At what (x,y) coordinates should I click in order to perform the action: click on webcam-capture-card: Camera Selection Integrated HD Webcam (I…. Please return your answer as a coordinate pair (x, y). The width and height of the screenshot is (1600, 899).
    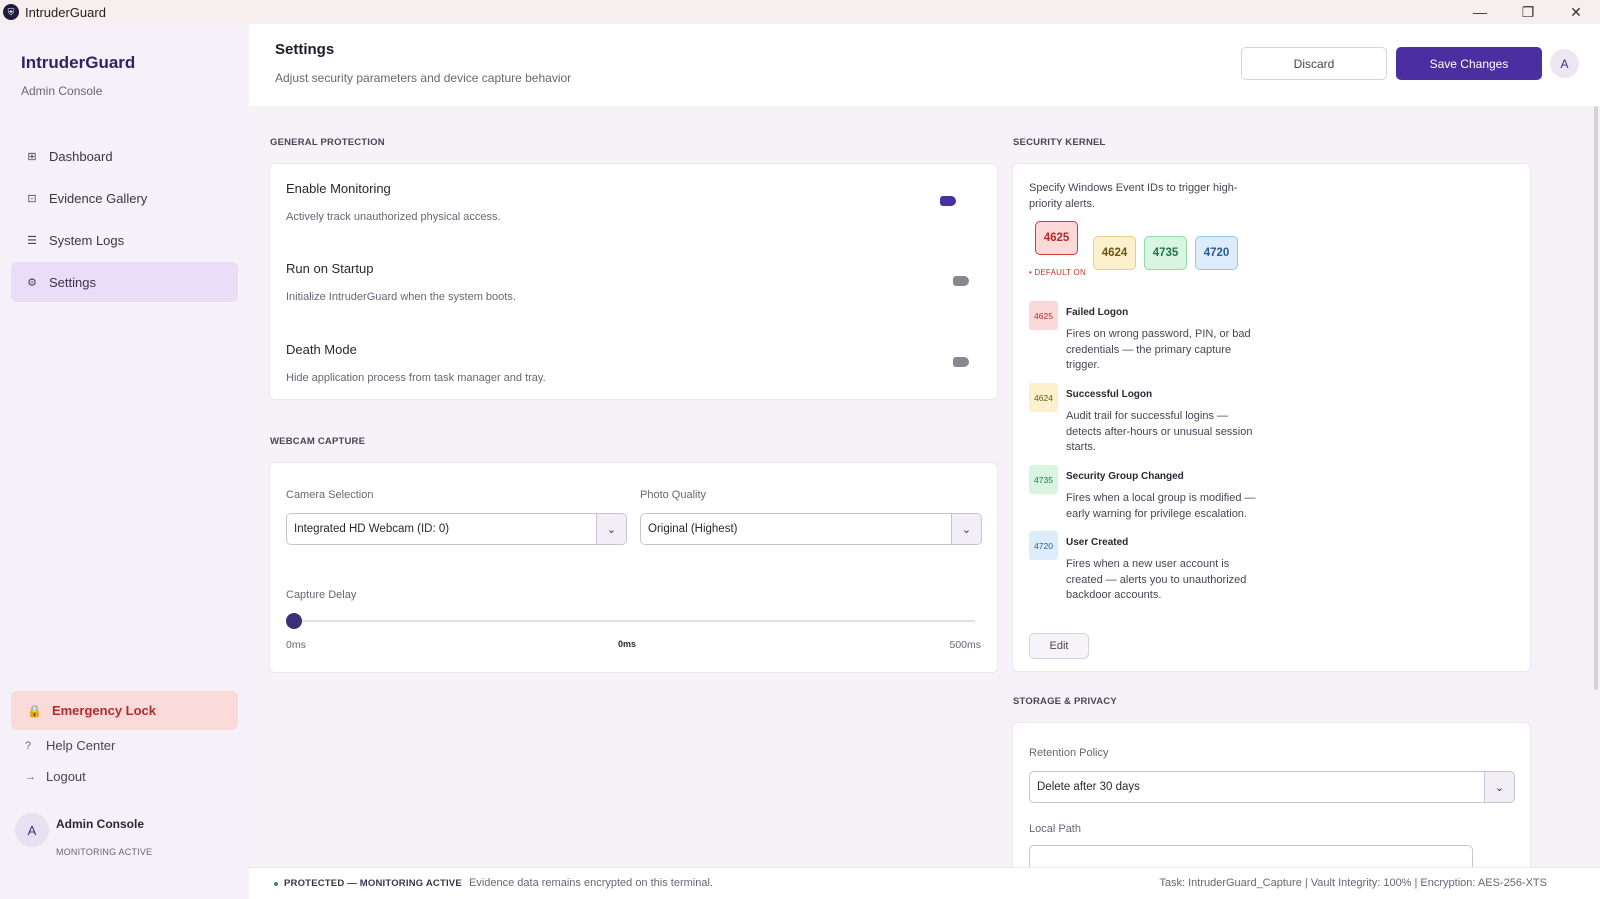
    Looking at the image, I should click on (633, 567).